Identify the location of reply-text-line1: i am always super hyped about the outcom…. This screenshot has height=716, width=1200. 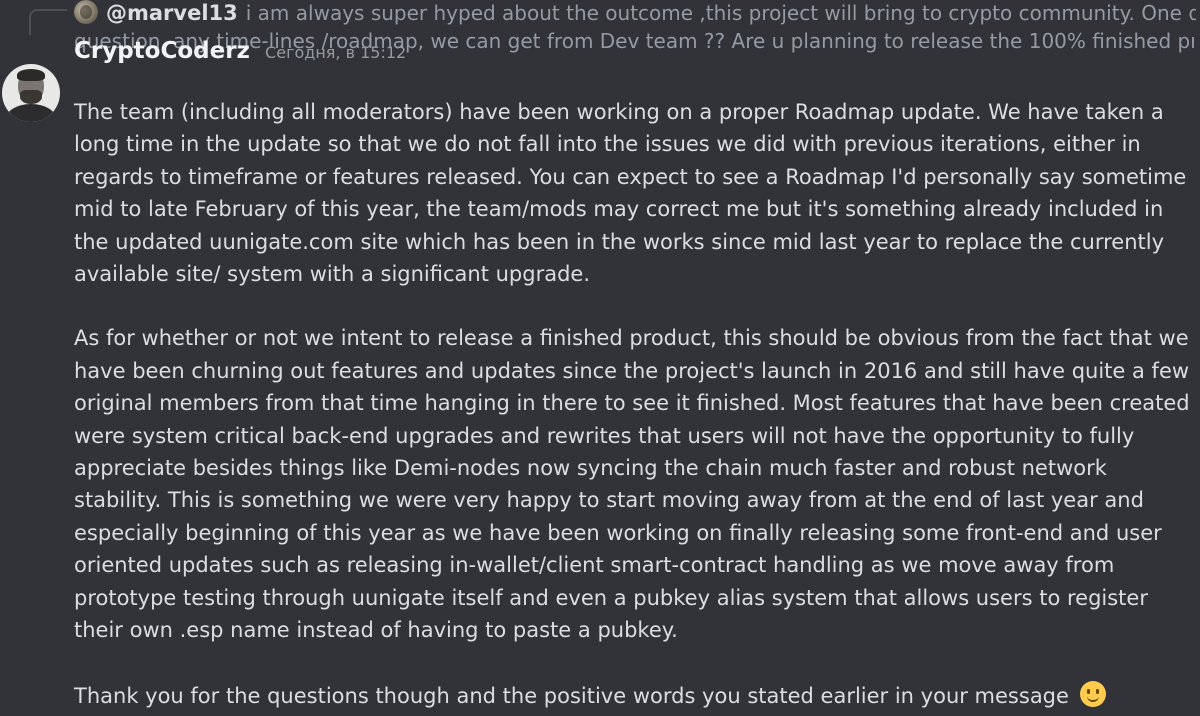
(720, 13).